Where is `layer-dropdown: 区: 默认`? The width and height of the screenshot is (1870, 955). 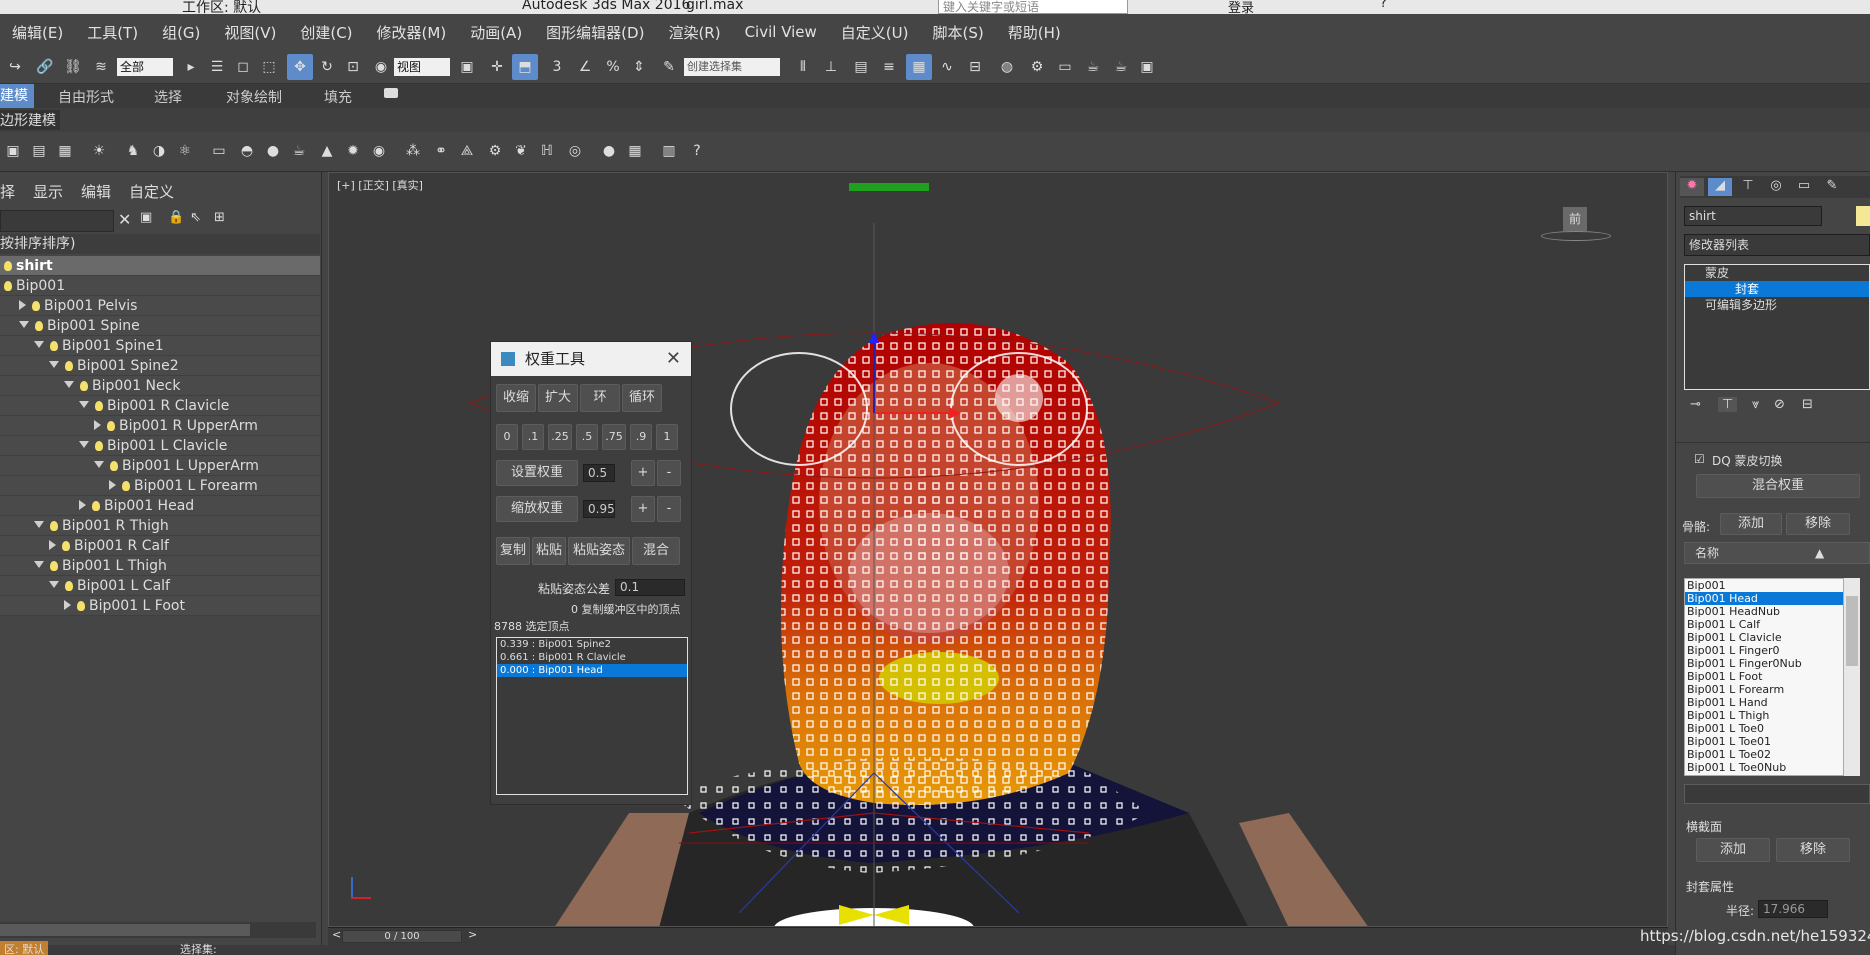 layer-dropdown: 区: 默认 is located at coordinates (24, 948).